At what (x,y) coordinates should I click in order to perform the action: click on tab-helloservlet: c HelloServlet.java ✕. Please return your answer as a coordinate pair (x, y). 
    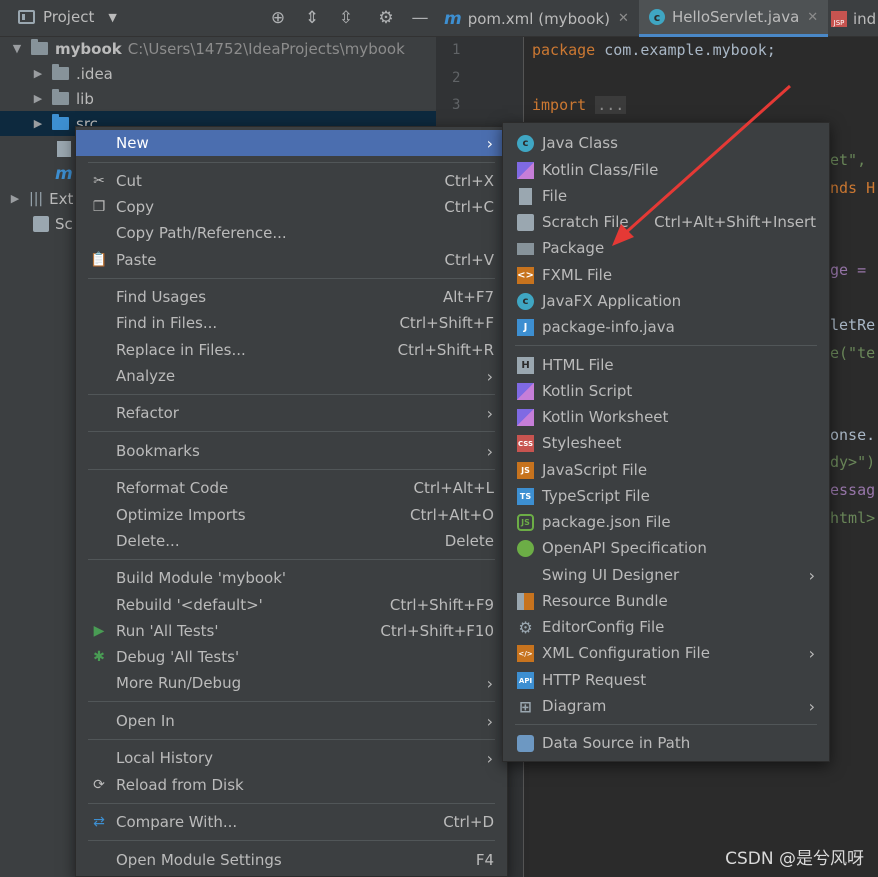
    Looking at the image, I should click on (734, 18).